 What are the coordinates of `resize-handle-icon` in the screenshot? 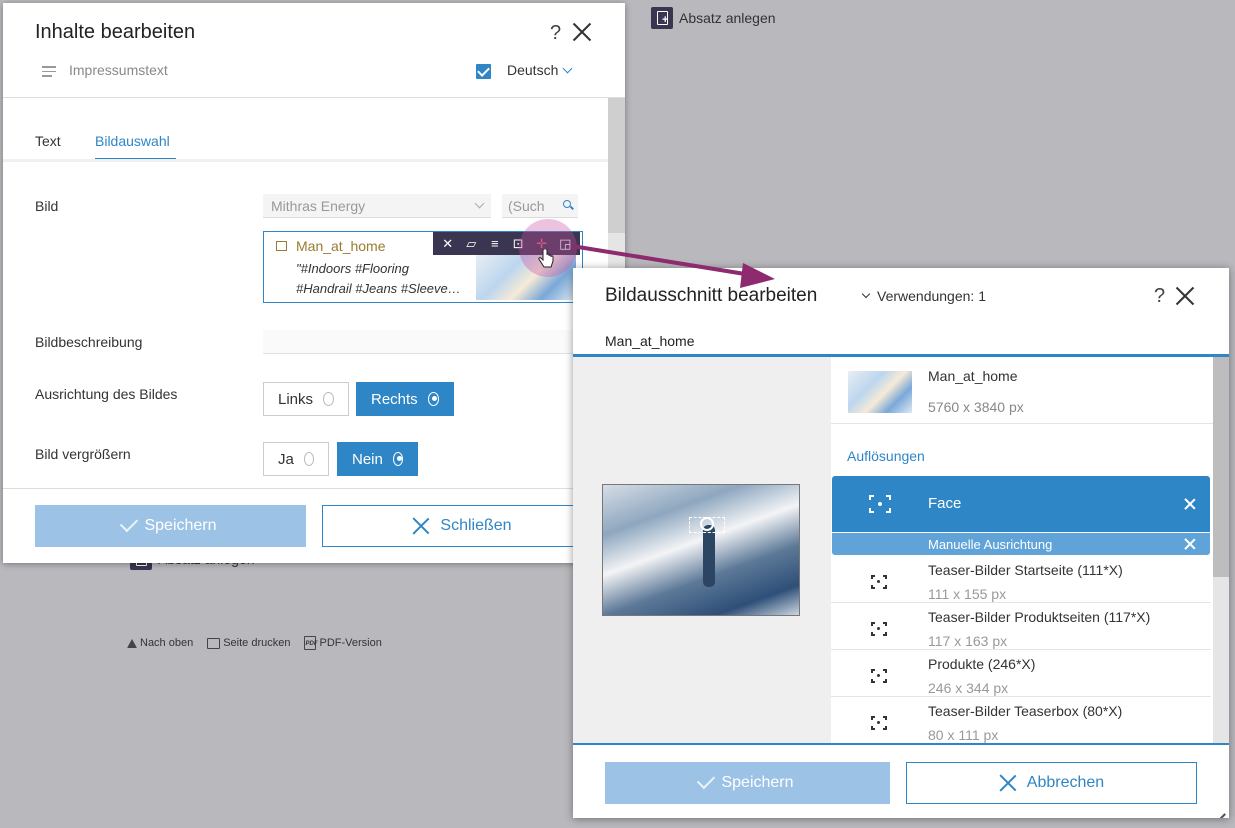 It's located at (1220, 809).